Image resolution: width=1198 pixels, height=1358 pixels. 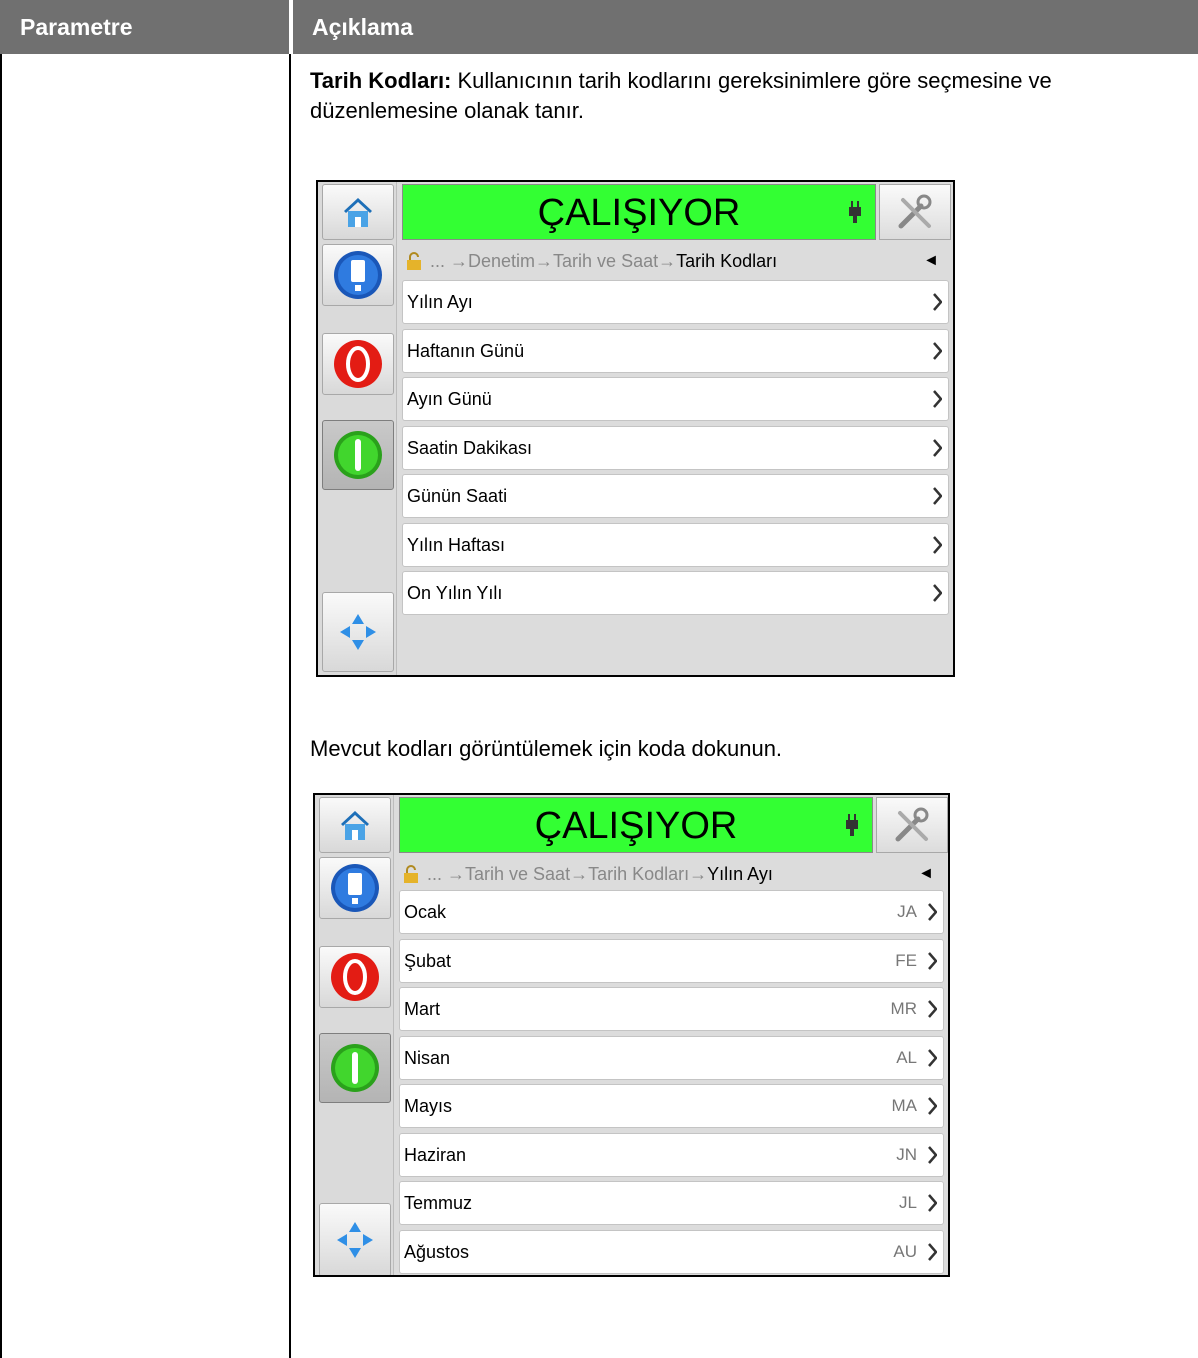 What do you see at coordinates (577, 874) in the screenshot?
I see `breadcrumb-path: →Tarih ve Saat→Tarih Kodları→` at bounding box center [577, 874].